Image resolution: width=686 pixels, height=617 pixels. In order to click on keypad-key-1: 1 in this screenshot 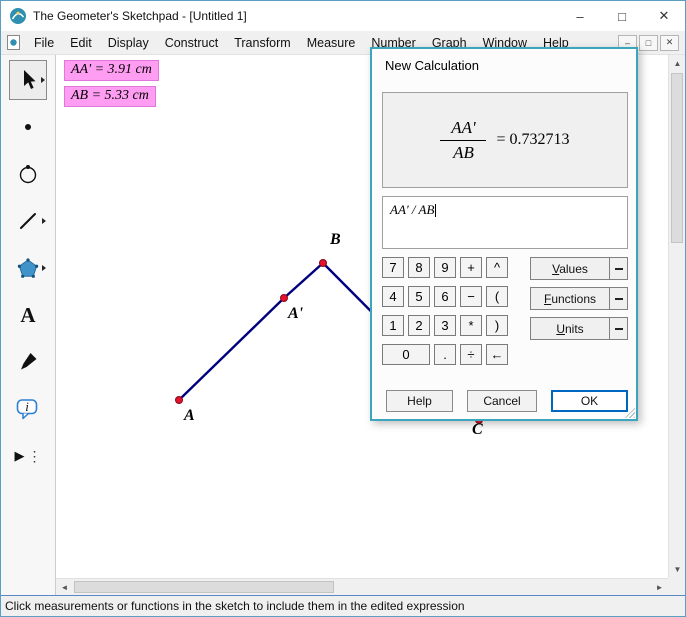, I will do `click(393, 325)`.